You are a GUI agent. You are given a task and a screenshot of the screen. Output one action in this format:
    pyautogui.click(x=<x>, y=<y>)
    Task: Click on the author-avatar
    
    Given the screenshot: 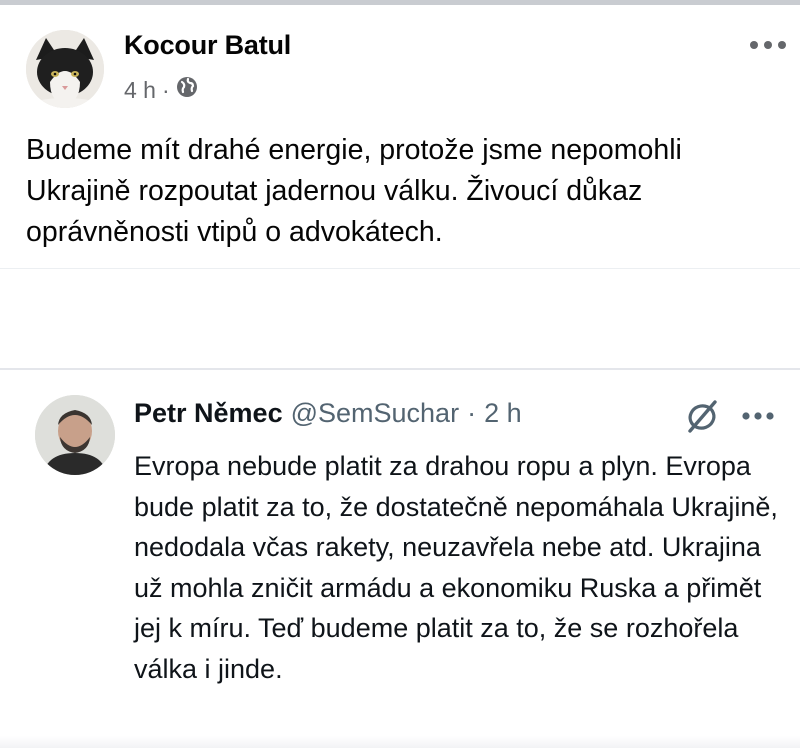 What is the action you would take?
    pyautogui.click(x=65, y=69)
    